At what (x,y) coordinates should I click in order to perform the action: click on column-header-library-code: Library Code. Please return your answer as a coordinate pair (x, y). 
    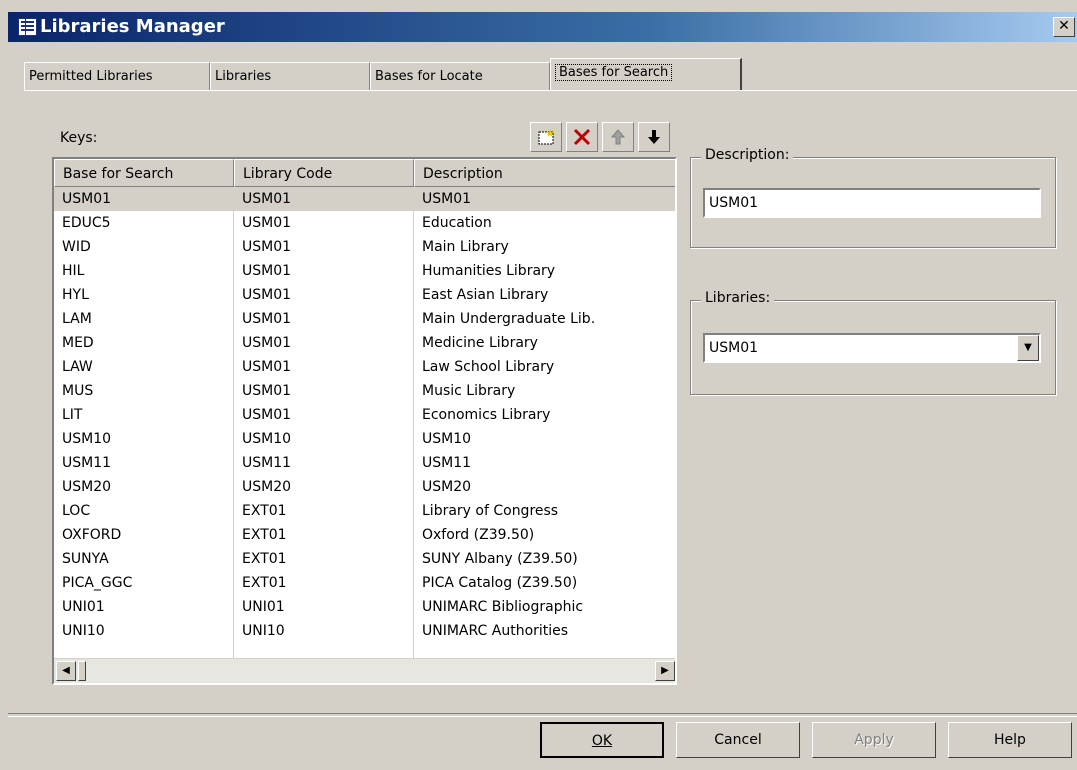
    Looking at the image, I should click on (324, 173).